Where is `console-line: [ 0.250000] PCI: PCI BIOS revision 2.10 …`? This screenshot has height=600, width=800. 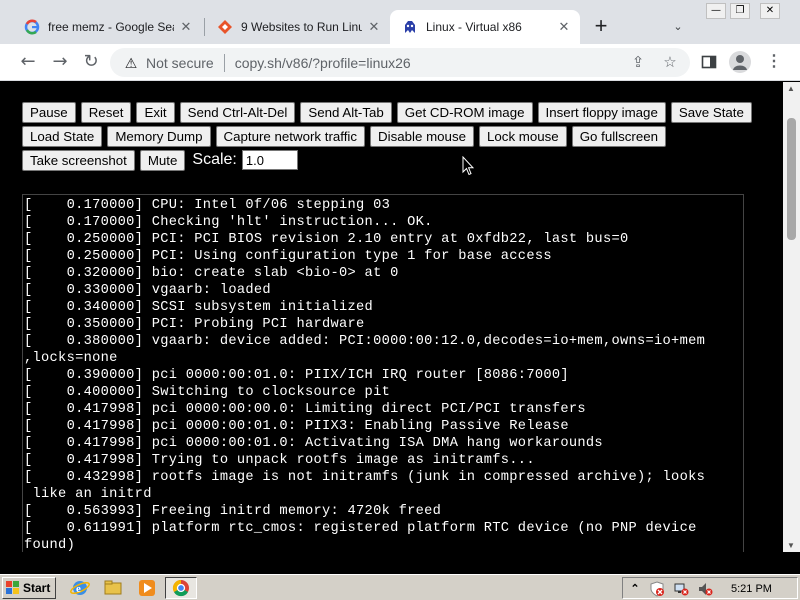
console-line: [ 0.250000] PCI: PCI BIOS revision 2.10 … is located at coordinates (326, 239).